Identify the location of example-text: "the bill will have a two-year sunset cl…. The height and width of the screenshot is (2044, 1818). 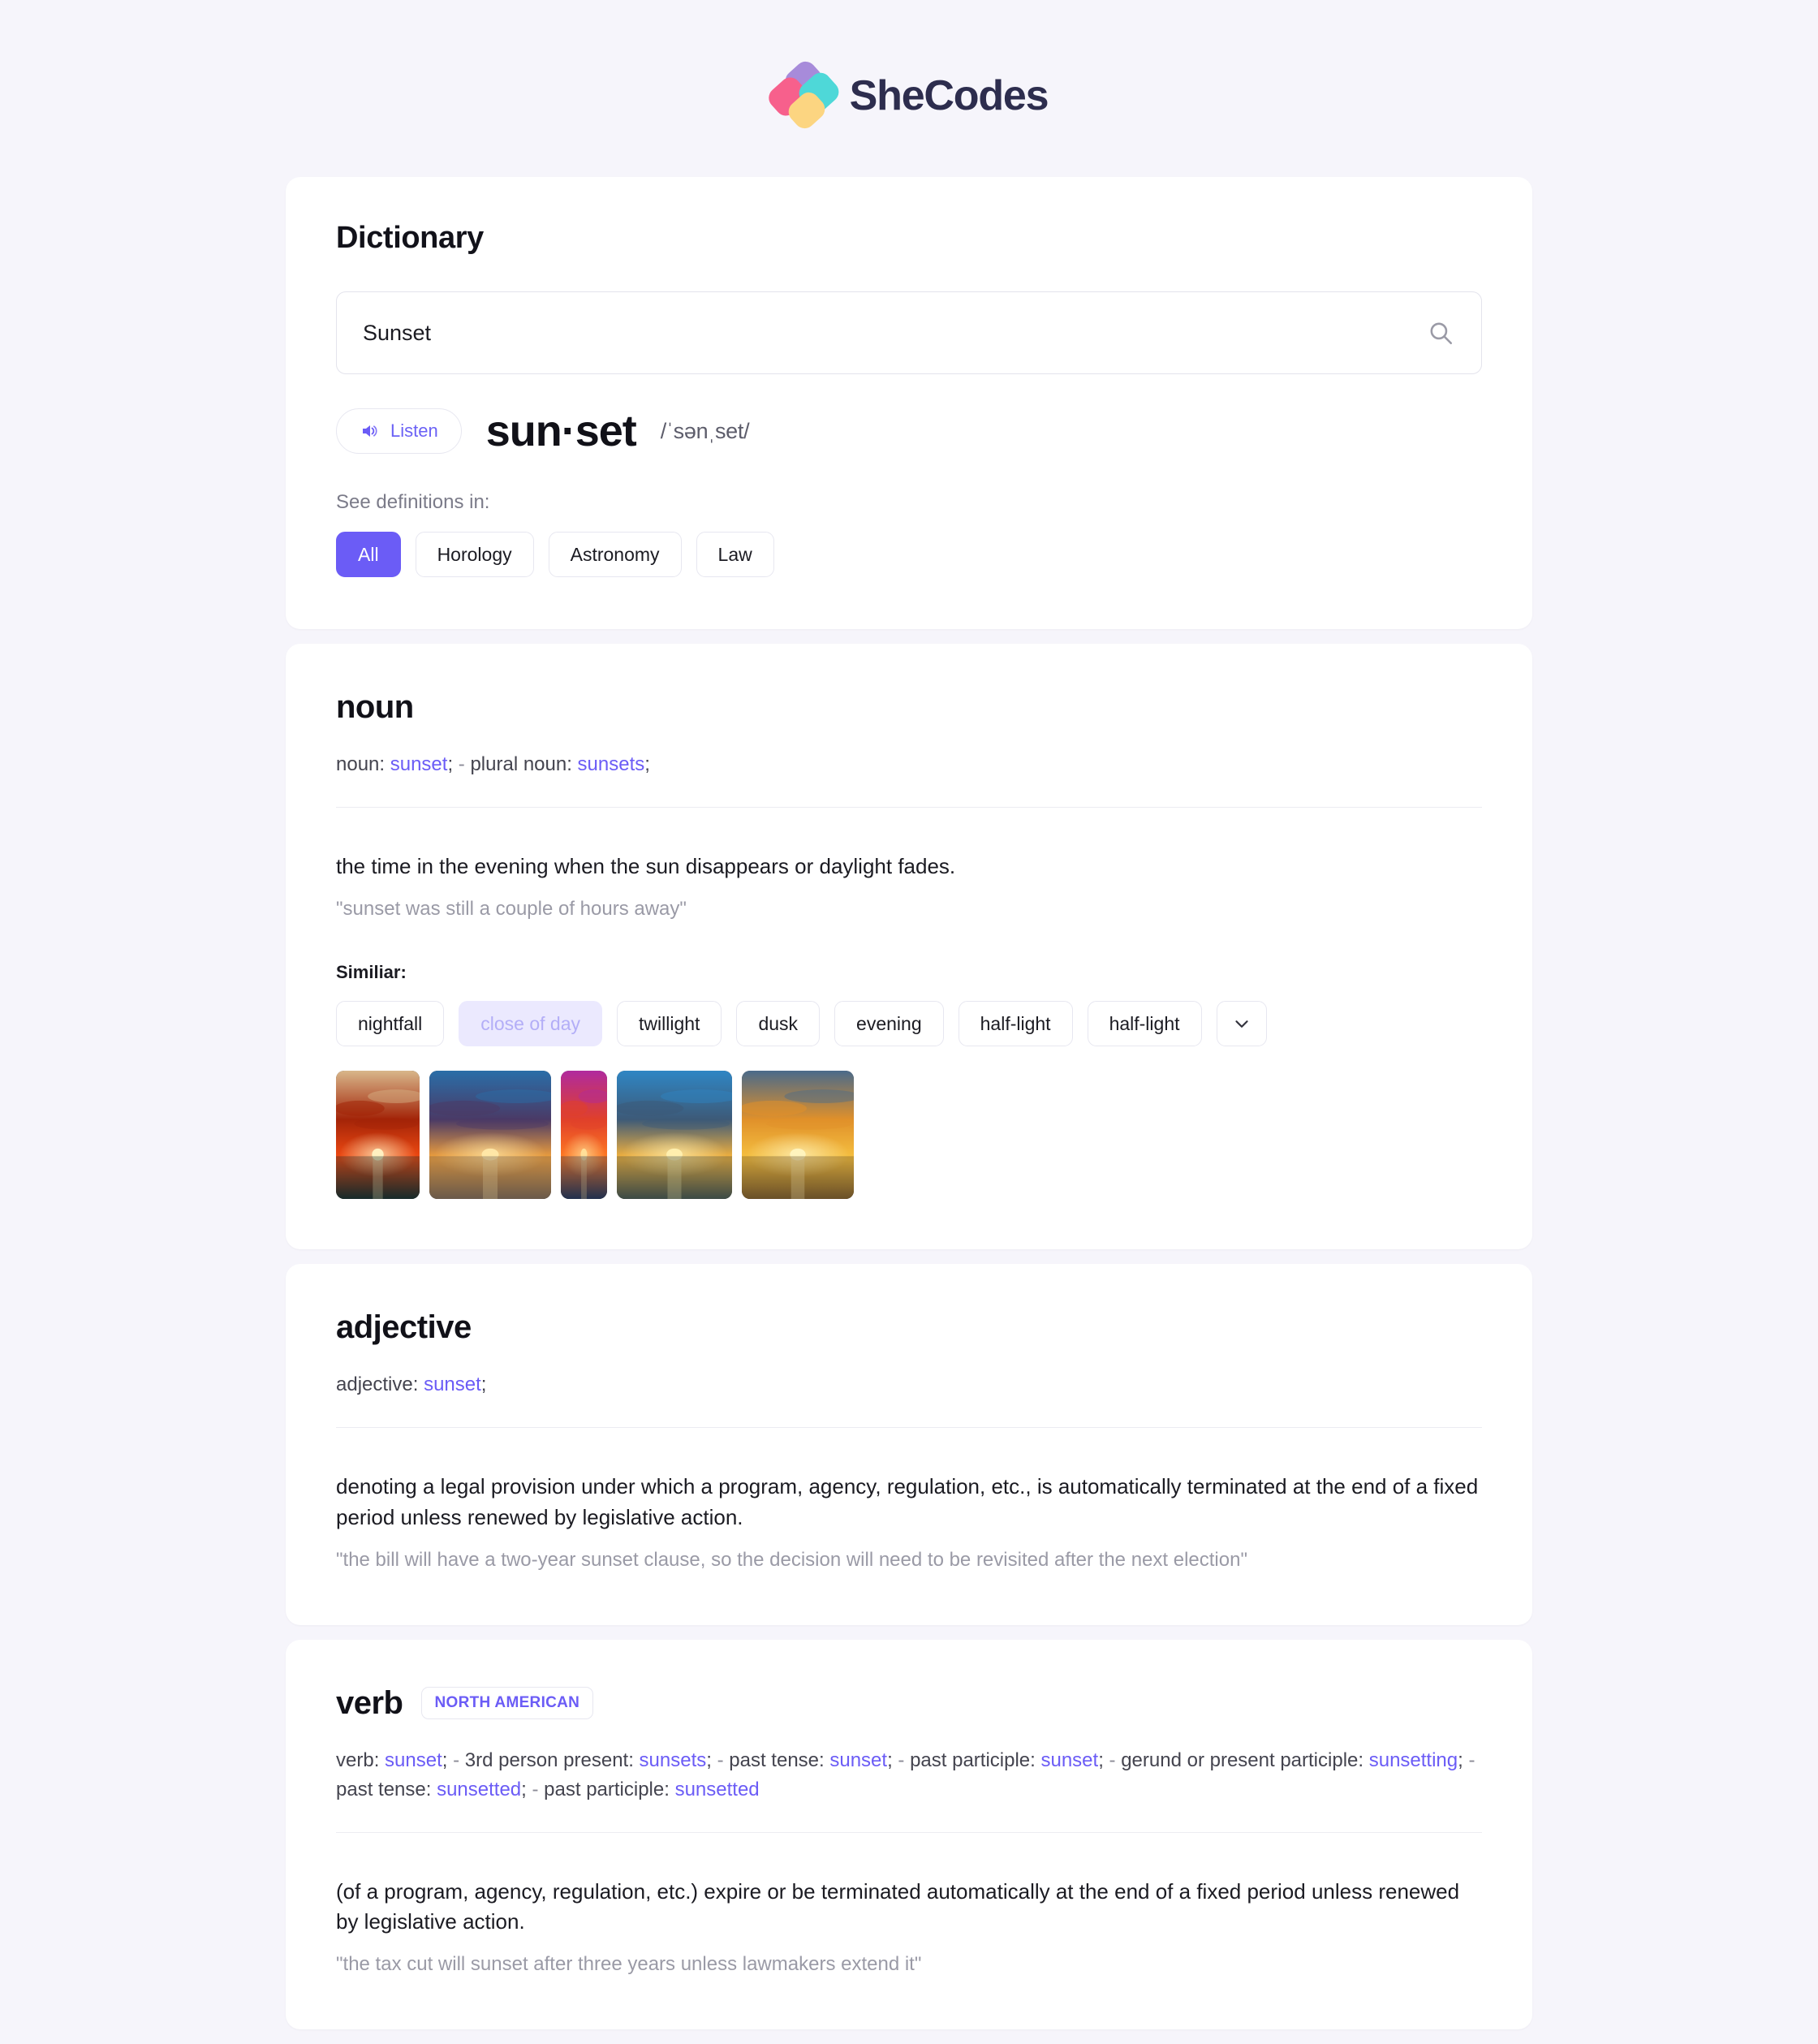
(791, 1560).